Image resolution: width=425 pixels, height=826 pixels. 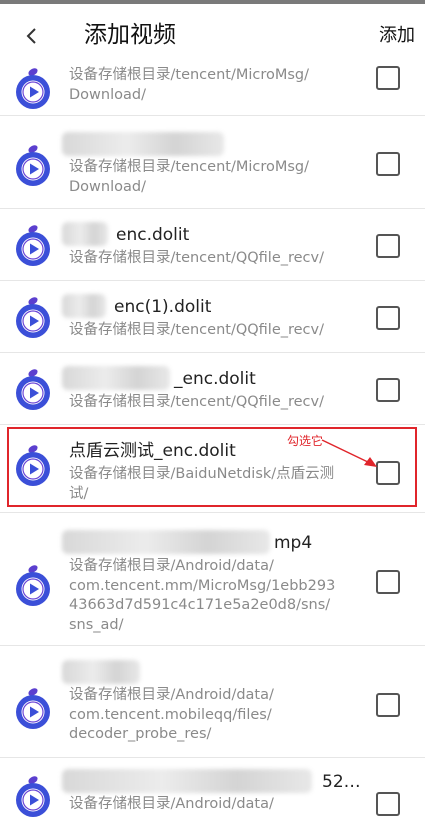 What do you see at coordinates (202, 484) in the screenshot?
I see `file-path: 设备存储根目录/BaiduNetdisk/点盾云测 试/` at bounding box center [202, 484].